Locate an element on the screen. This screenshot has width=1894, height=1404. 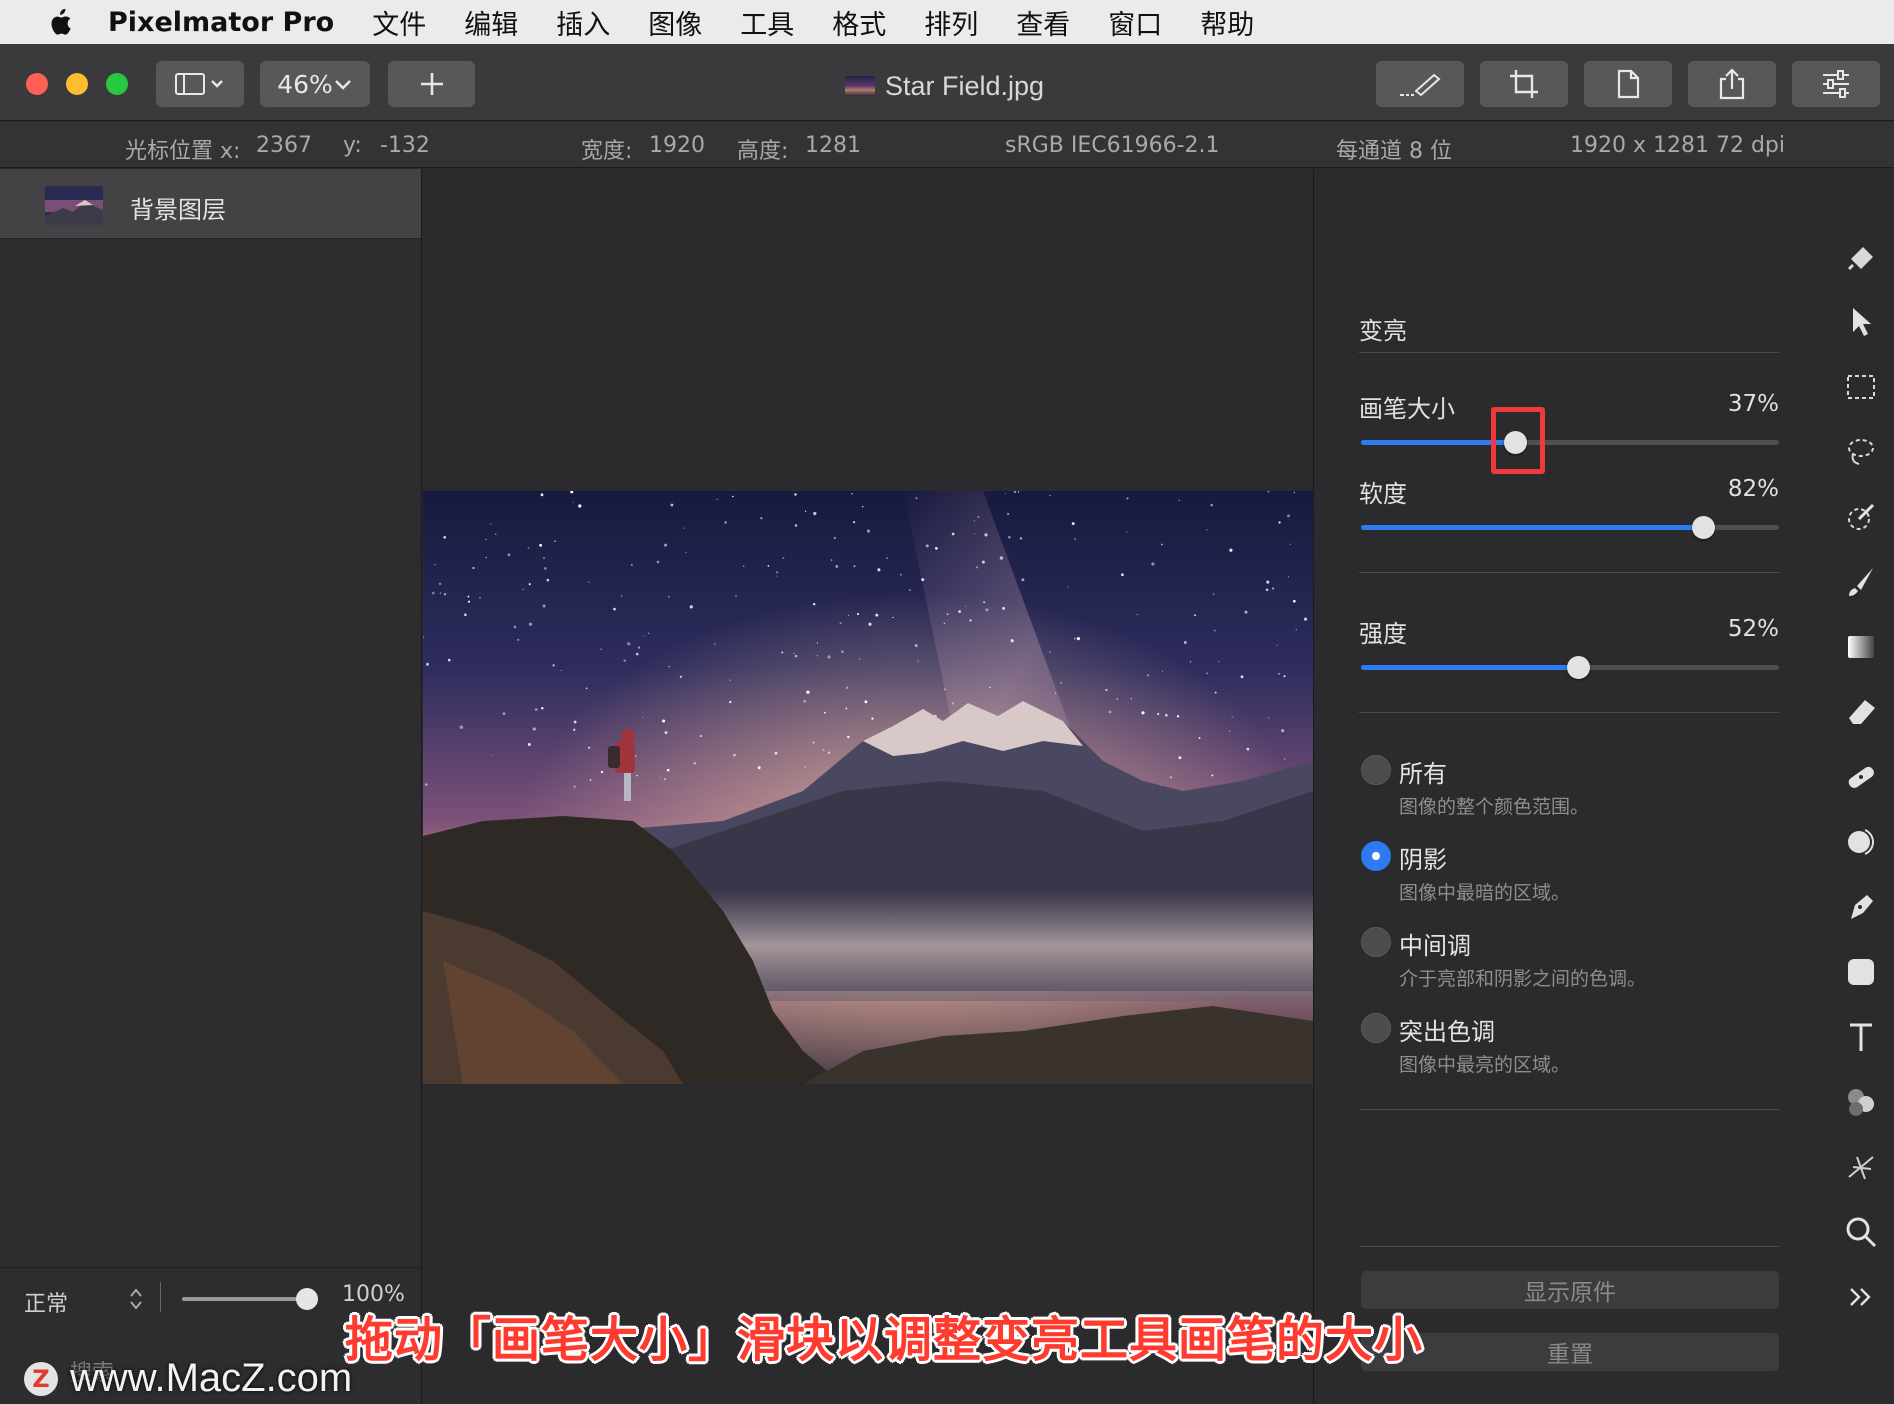
type-icon is located at coordinates (1861, 1037).